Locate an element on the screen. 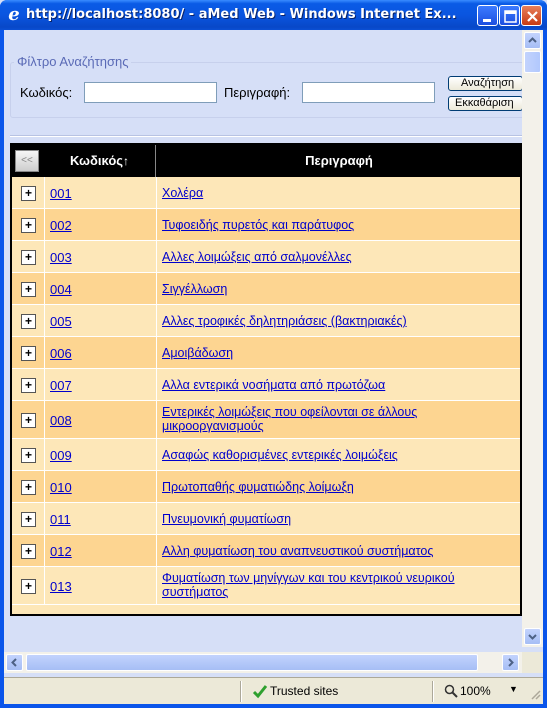 The image size is (547, 708). code-link: 006 is located at coordinates (61, 353).